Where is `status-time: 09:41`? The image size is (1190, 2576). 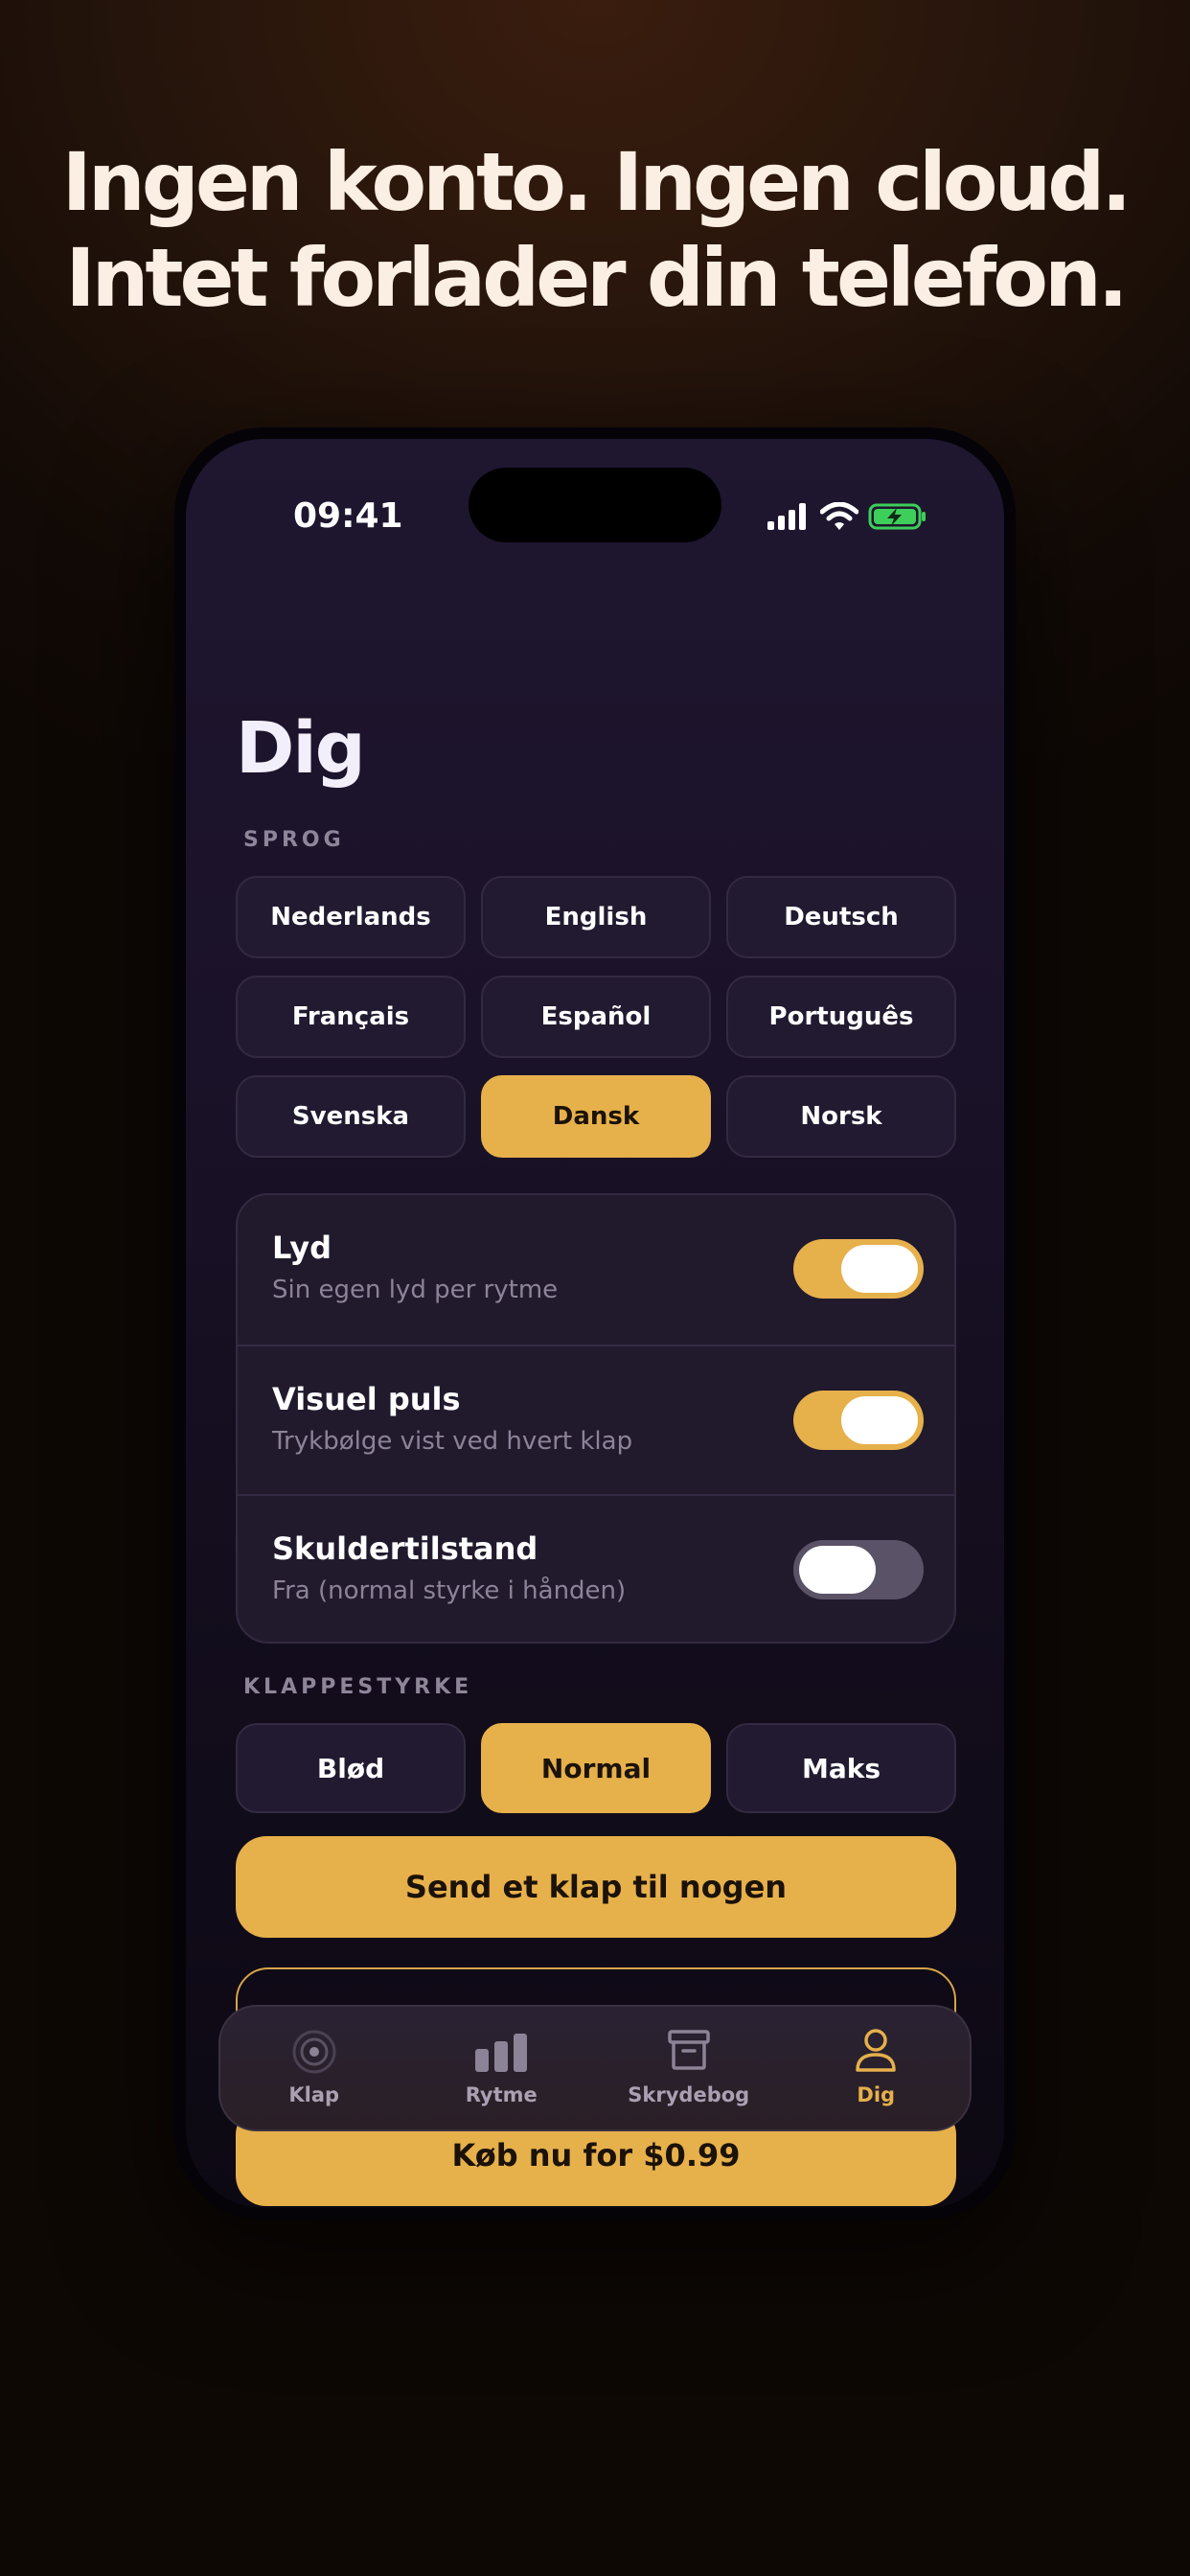
status-time: 09:41 is located at coordinates (348, 516).